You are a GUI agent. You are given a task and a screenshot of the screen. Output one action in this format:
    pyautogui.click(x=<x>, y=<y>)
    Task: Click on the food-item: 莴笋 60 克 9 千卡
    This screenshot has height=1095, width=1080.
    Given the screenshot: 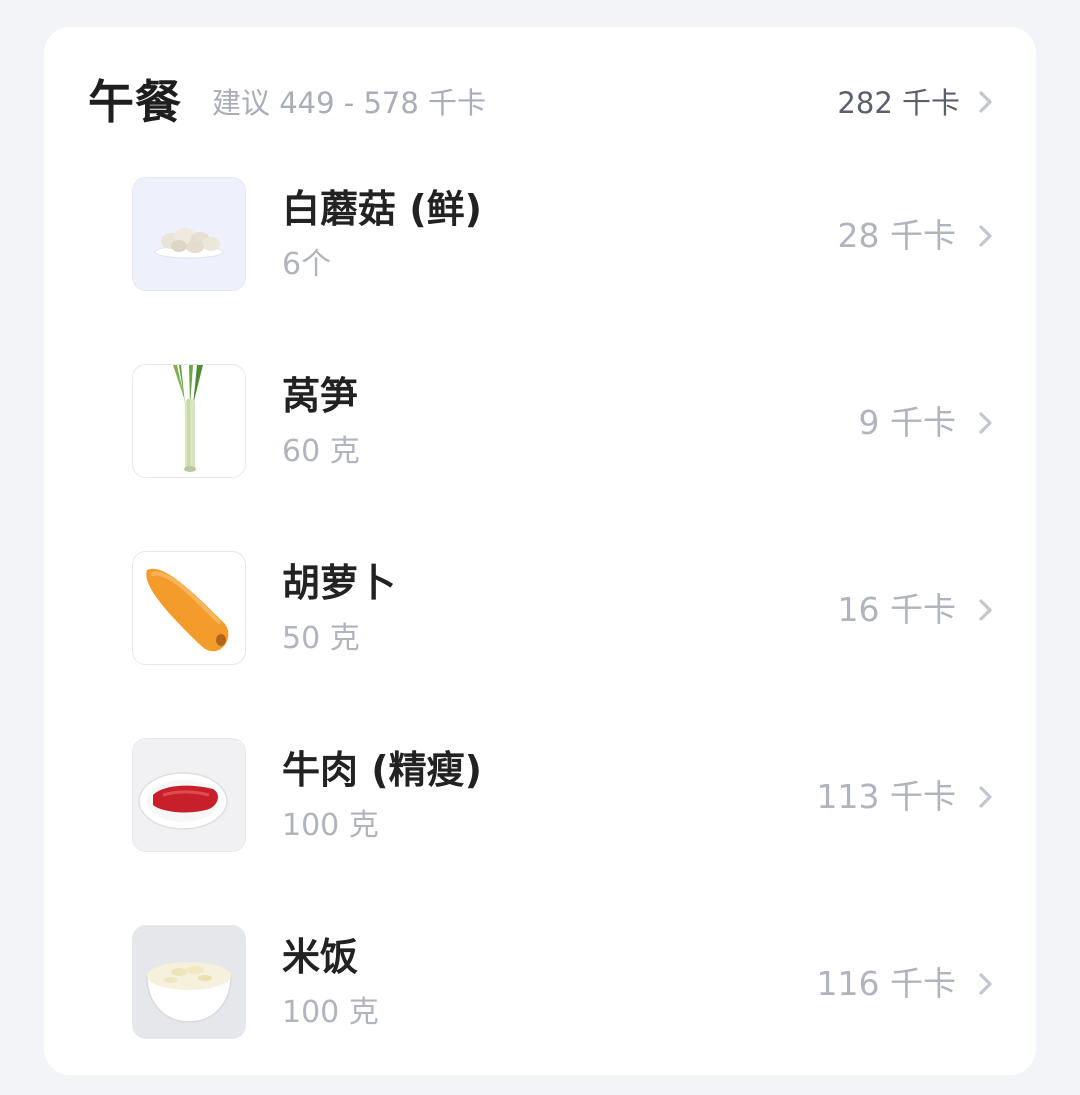 What is the action you would take?
    pyautogui.click(x=543, y=422)
    